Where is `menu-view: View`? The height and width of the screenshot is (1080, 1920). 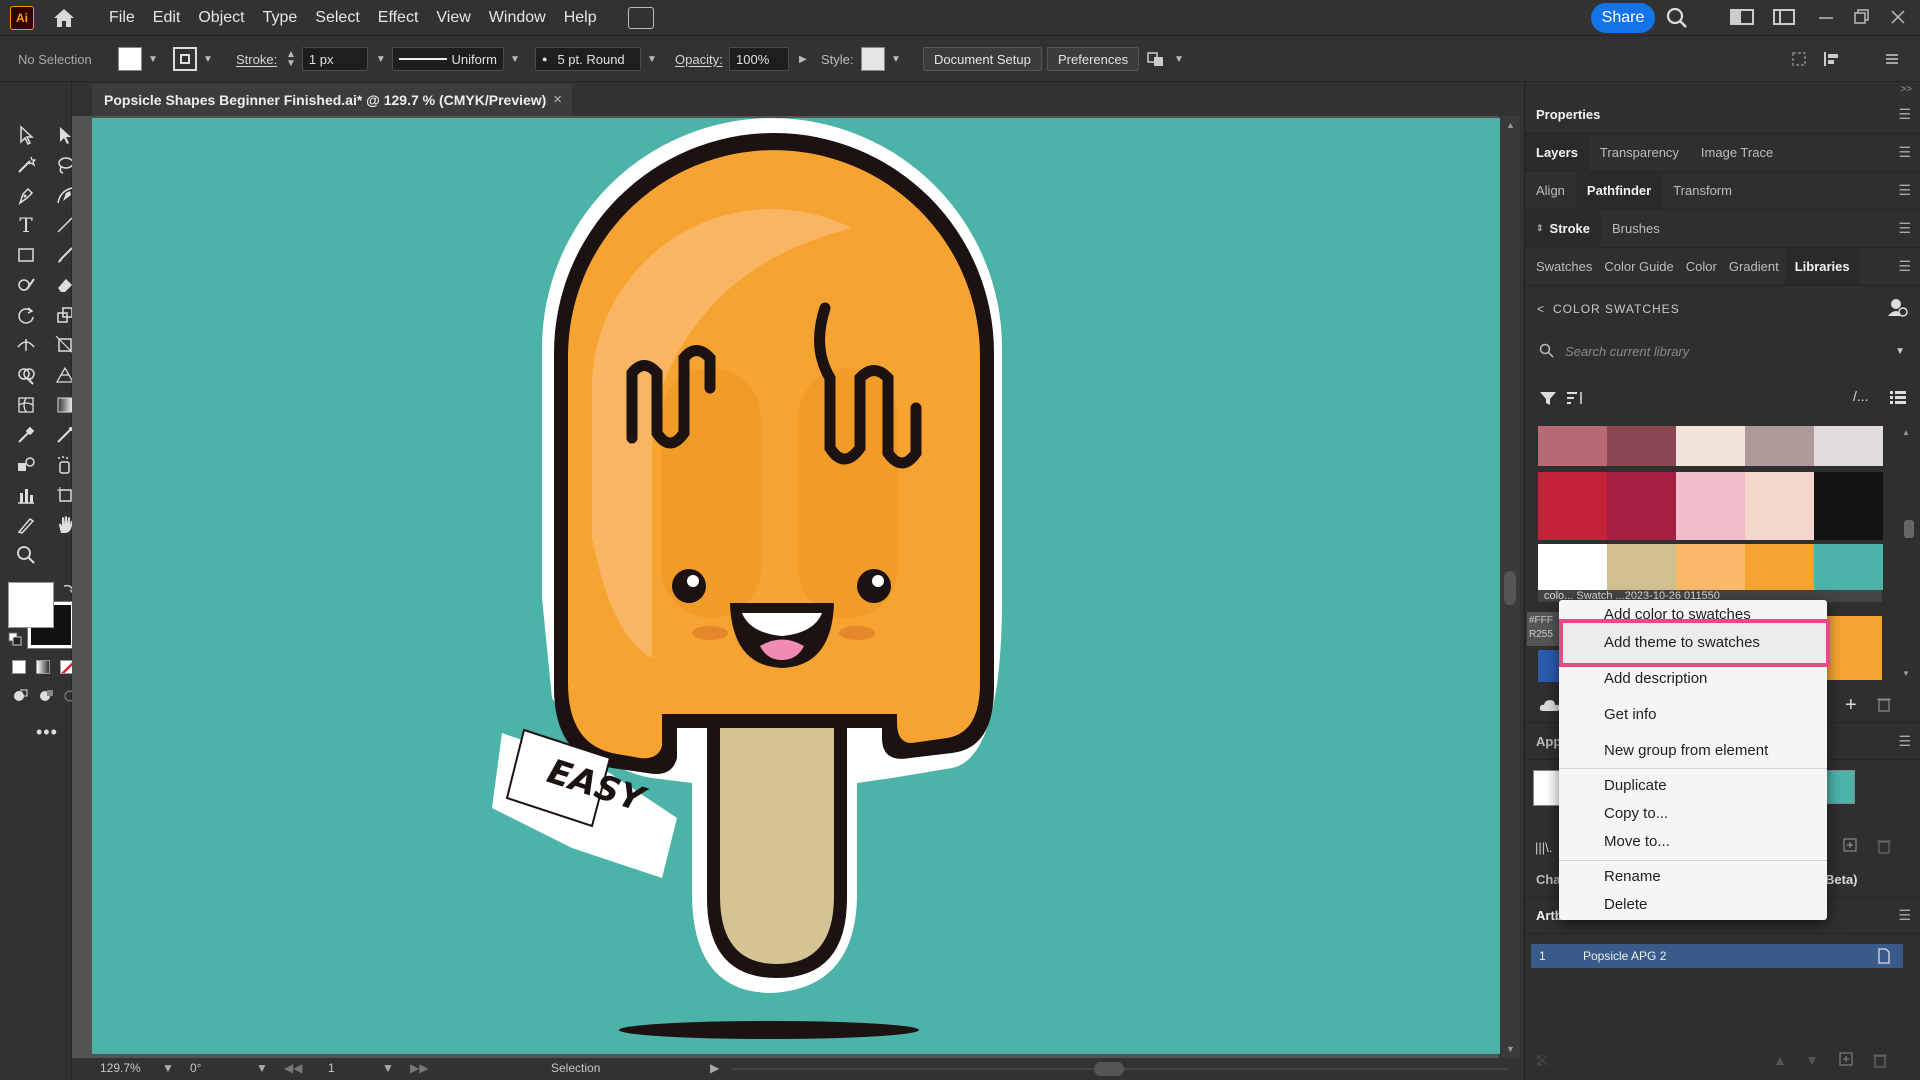 menu-view: View is located at coordinates (453, 18).